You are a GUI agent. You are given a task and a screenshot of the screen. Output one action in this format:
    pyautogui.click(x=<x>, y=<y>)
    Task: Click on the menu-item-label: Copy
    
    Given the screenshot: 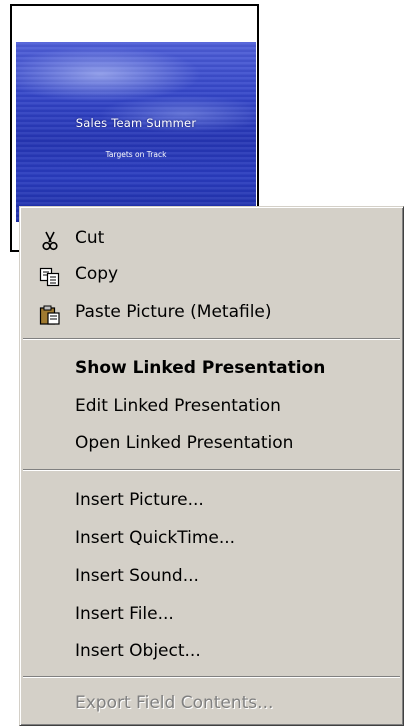 What is the action you would take?
    pyautogui.click(x=97, y=274)
    